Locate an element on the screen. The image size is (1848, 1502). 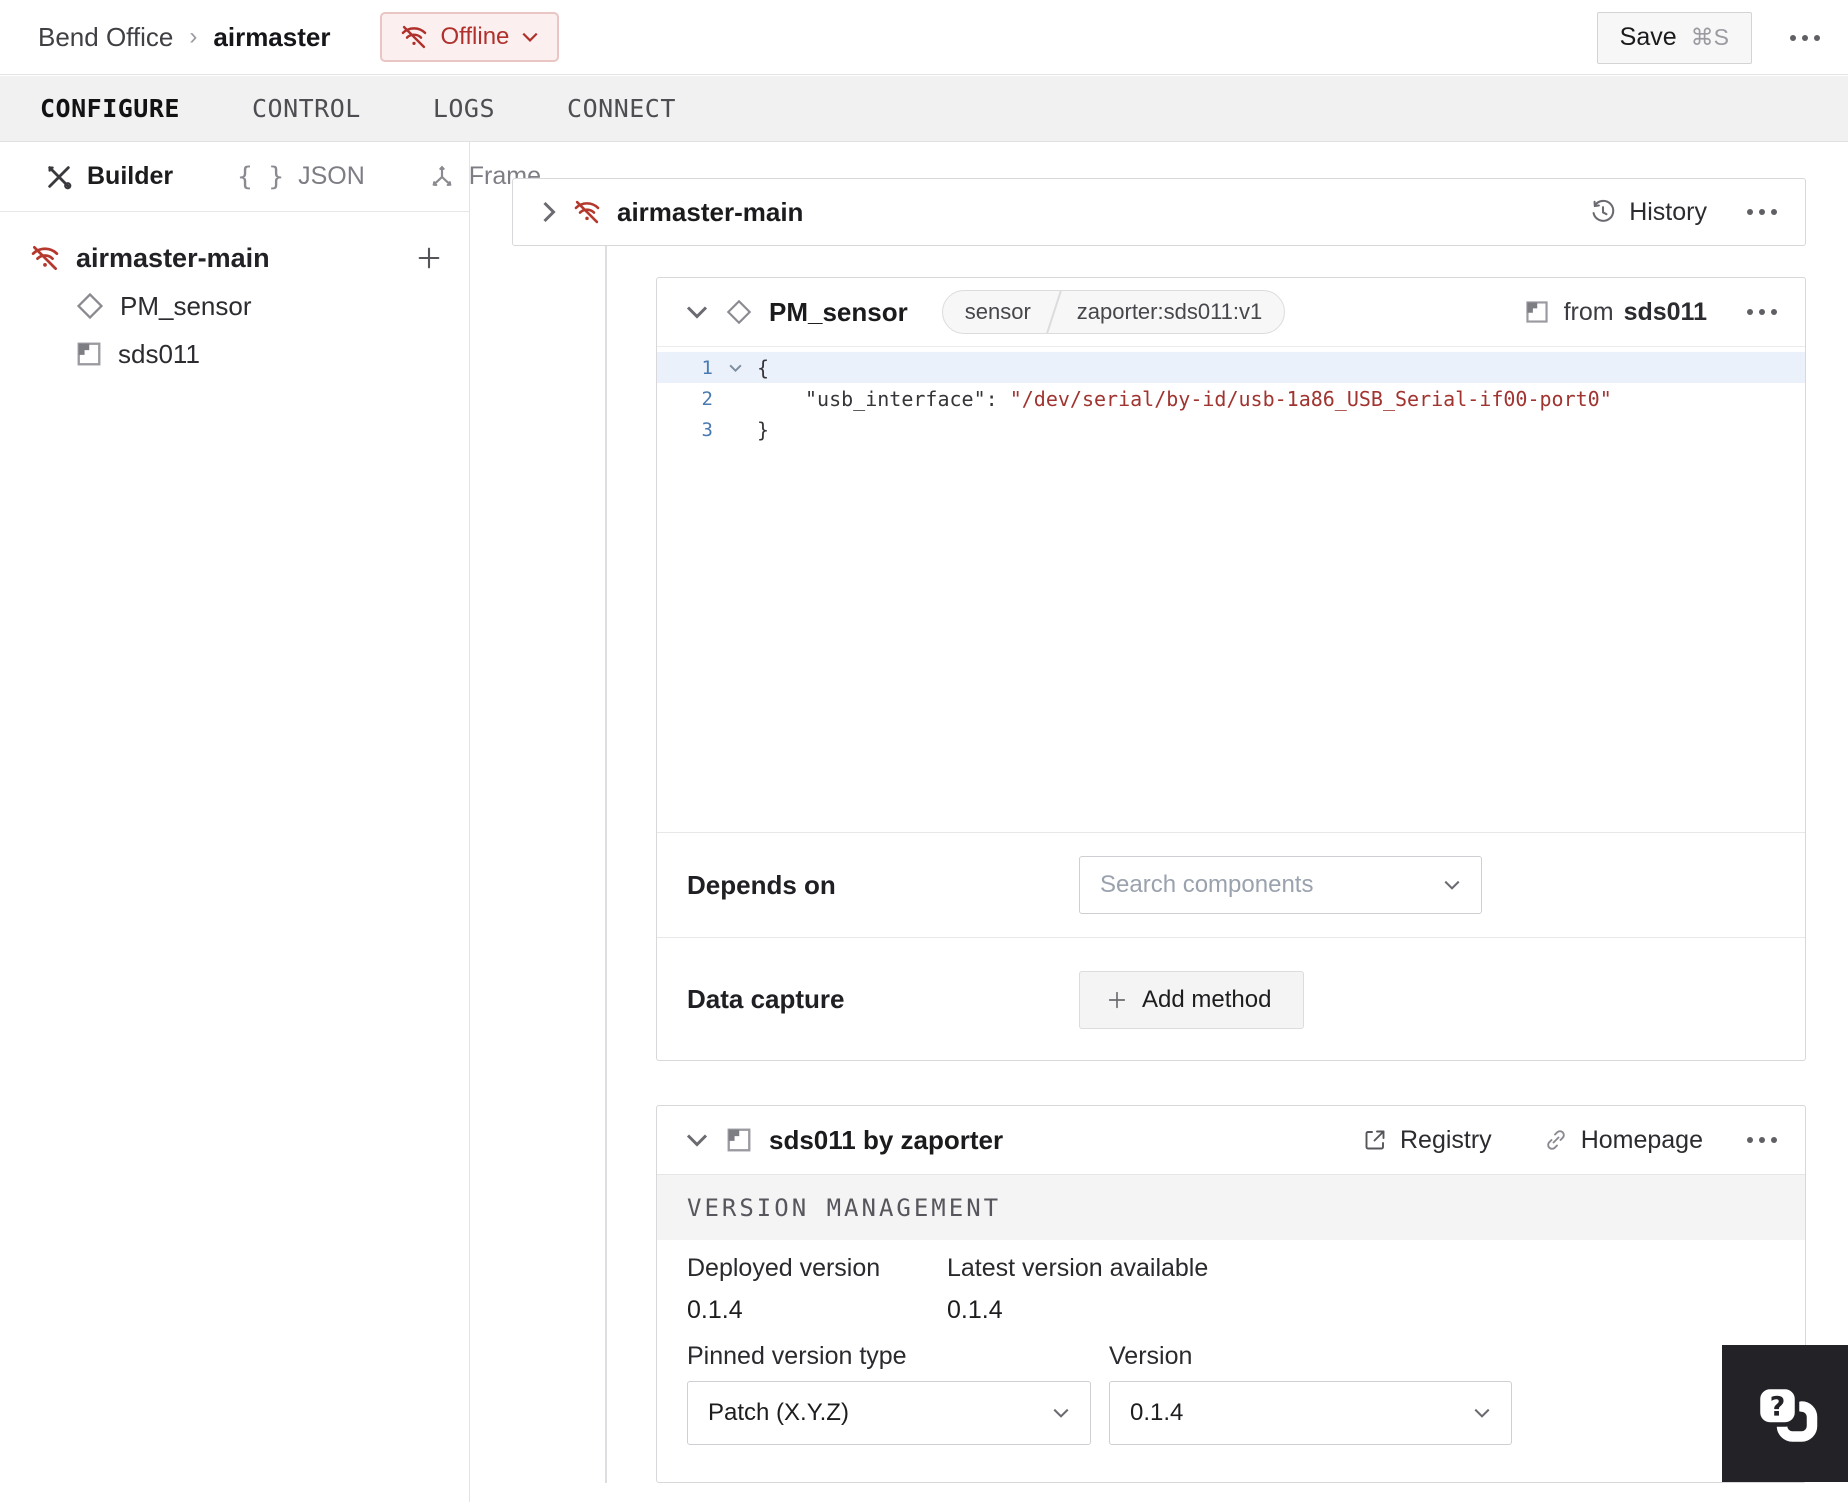
machine-card-title: airmaster-main is located at coordinates (710, 211).